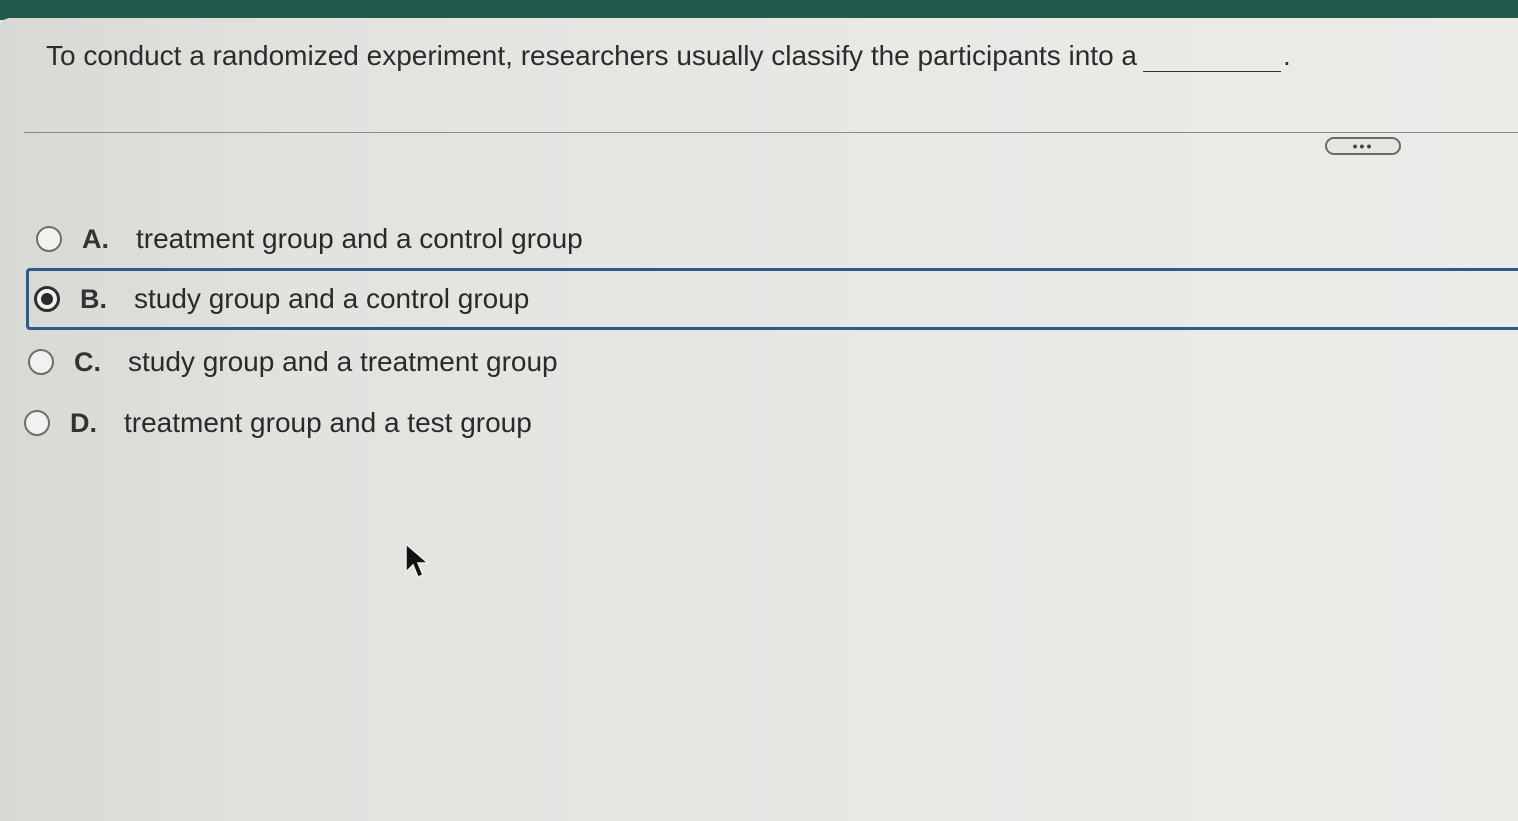 The image size is (1518, 821). What do you see at coordinates (87, 361) in the screenshot?
I see `option-letter: C.` at bounding box center [87, 361].